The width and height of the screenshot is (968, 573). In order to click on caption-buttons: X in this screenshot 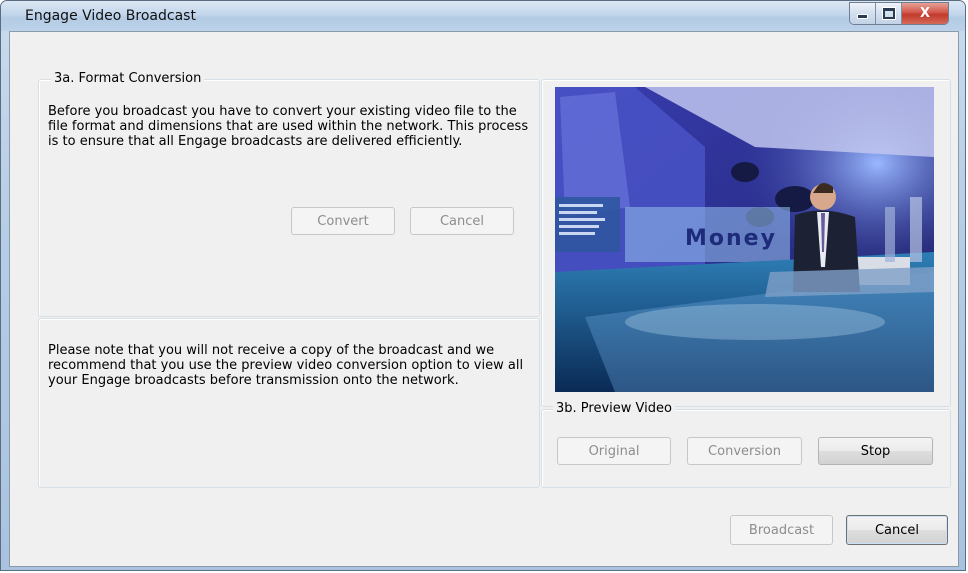, I will do `click(899, 13)`.